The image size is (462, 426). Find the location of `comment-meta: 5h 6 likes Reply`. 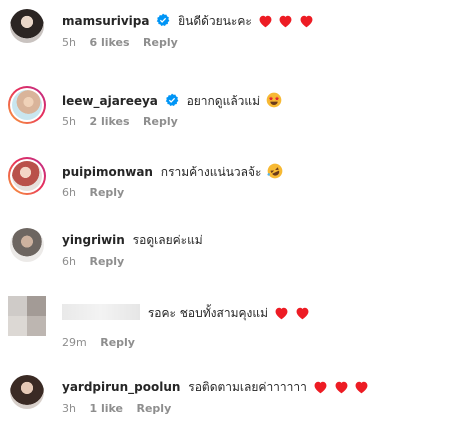

comment-meta: 5h 6 likes Reply is located at coordinates (125, 43).